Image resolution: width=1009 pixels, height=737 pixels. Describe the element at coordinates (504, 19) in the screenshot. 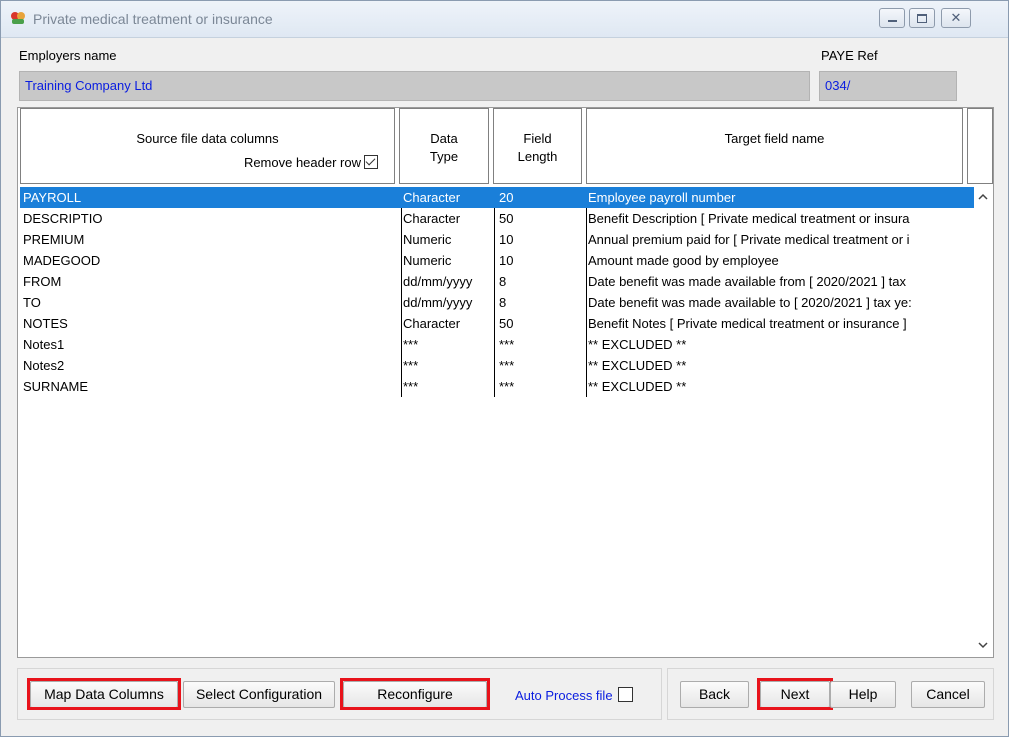

I see `title-bar: Private medical treatment or insurance ✕` at that location.